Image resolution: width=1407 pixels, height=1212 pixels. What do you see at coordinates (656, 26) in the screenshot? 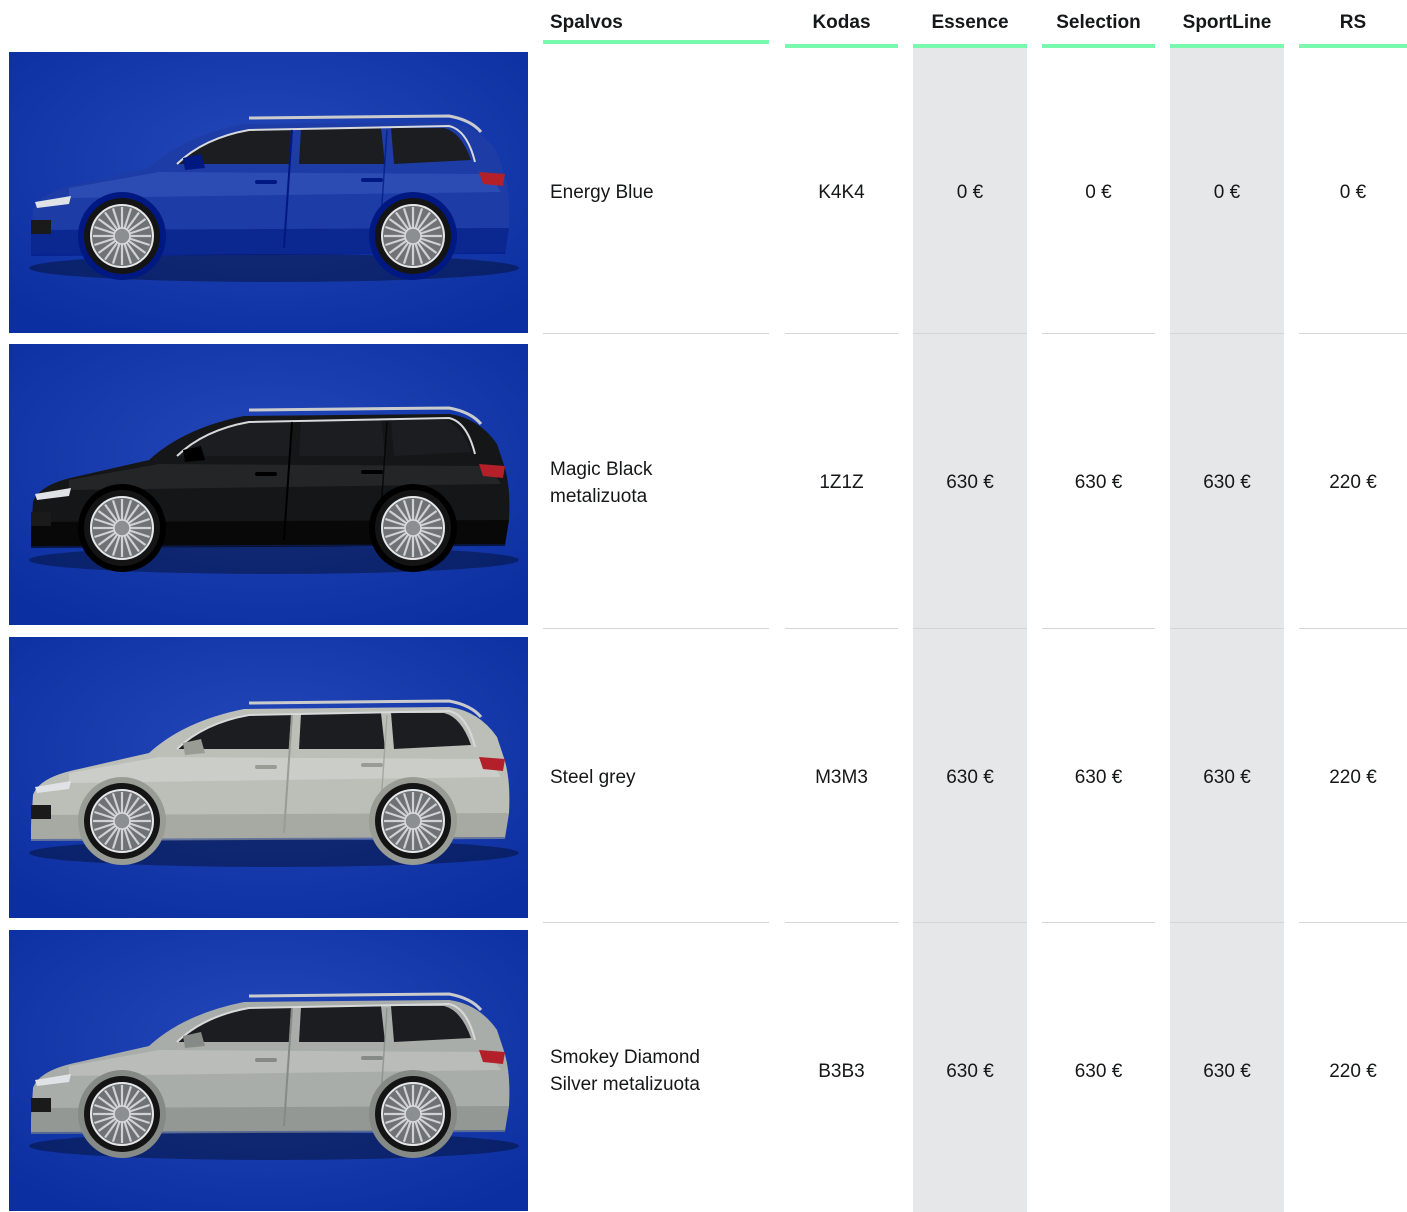
I see `header-color: Spalvos` at bounding box center [656, 26].